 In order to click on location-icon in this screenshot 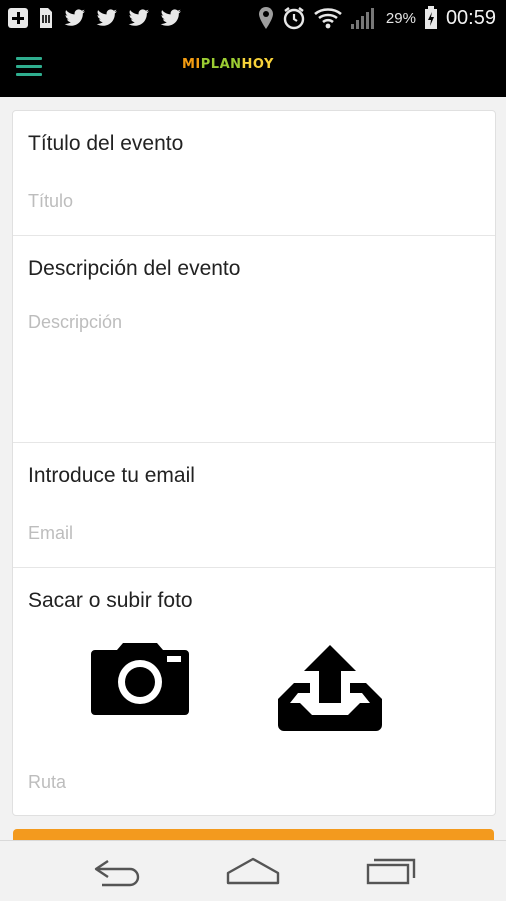, I will do `click(265, 18)`.